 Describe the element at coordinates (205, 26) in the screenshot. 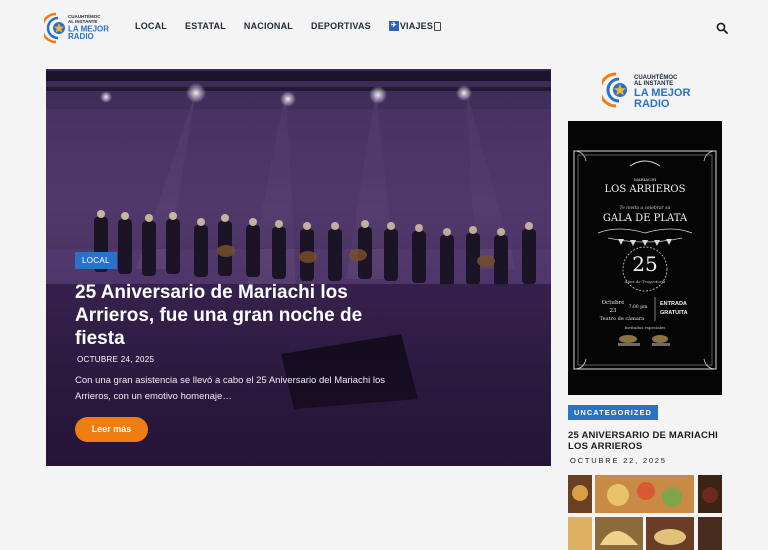

I see `nav-item-estatal: ESTATAL` at that location.